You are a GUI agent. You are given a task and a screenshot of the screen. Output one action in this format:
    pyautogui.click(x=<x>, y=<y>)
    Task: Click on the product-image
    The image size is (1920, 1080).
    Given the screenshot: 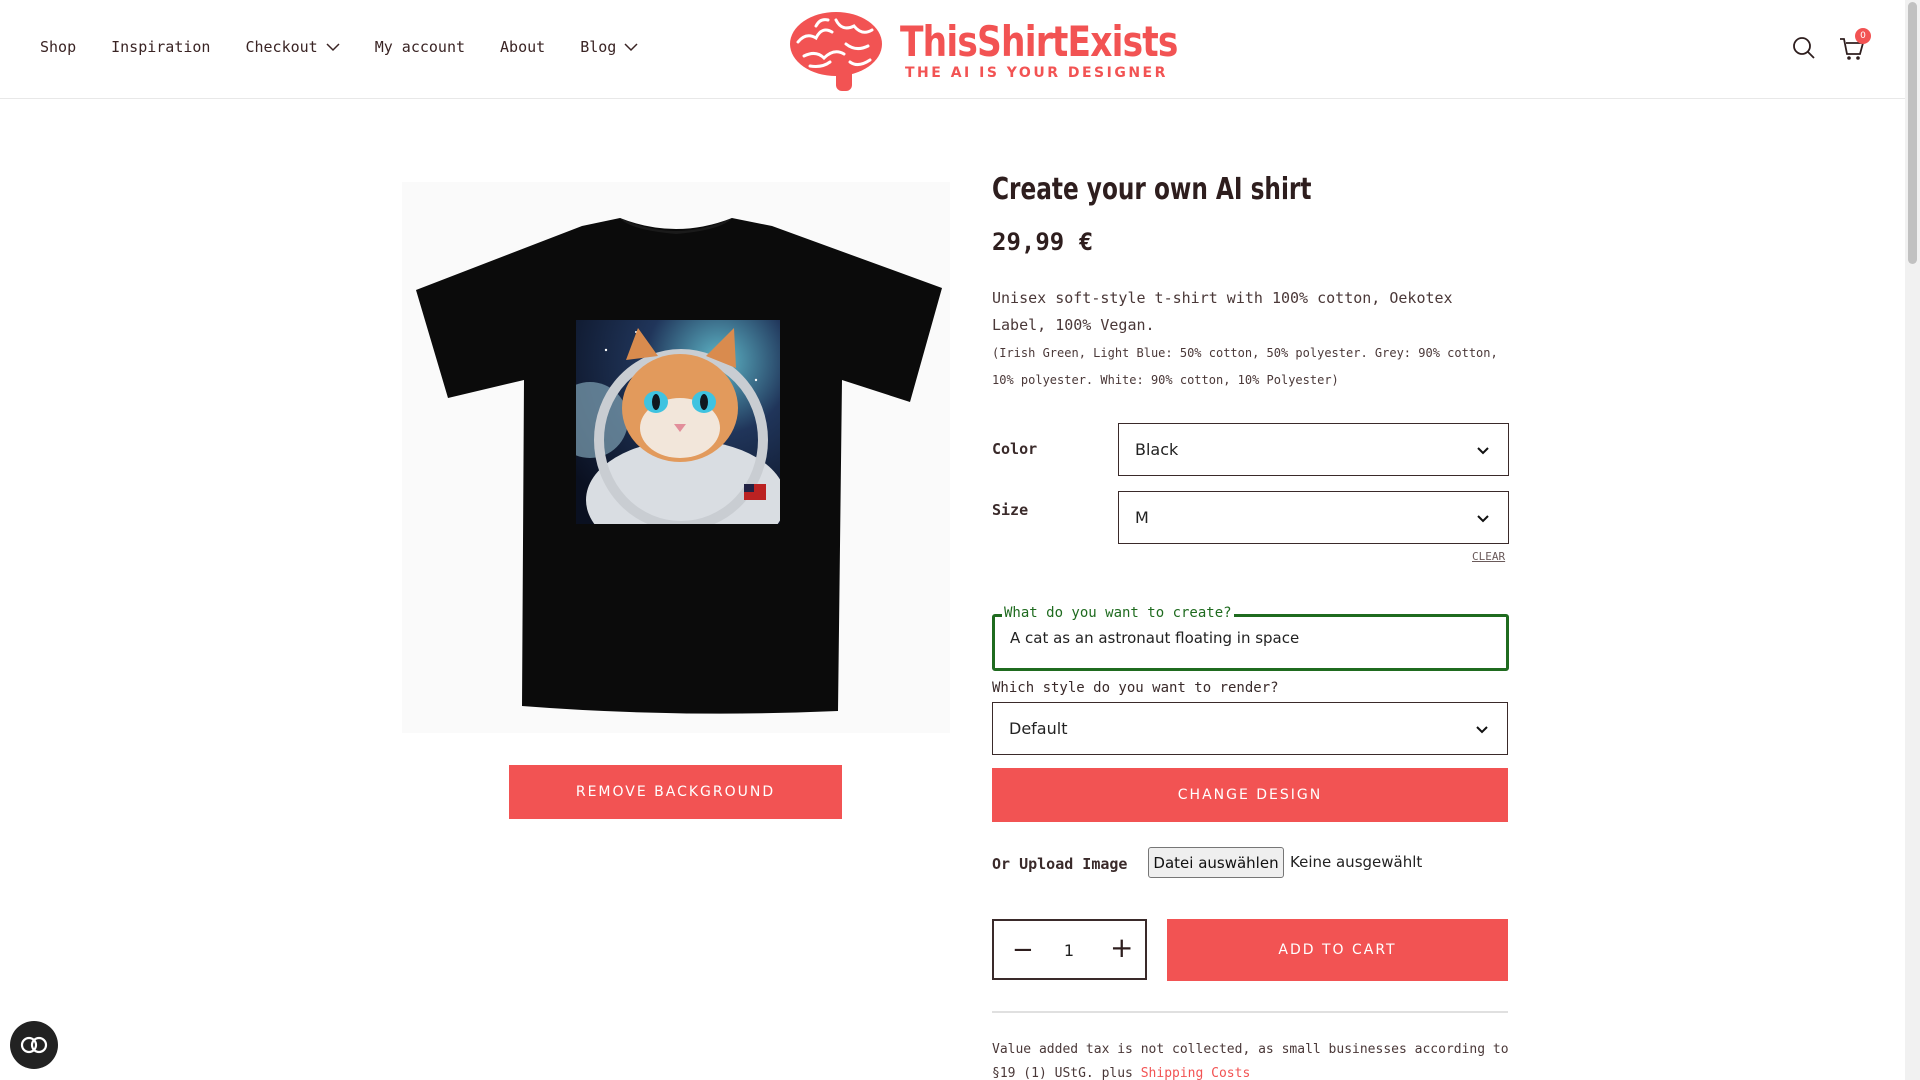 What is the action you would take?
    pyautogui.click(x=676, y=457)
    